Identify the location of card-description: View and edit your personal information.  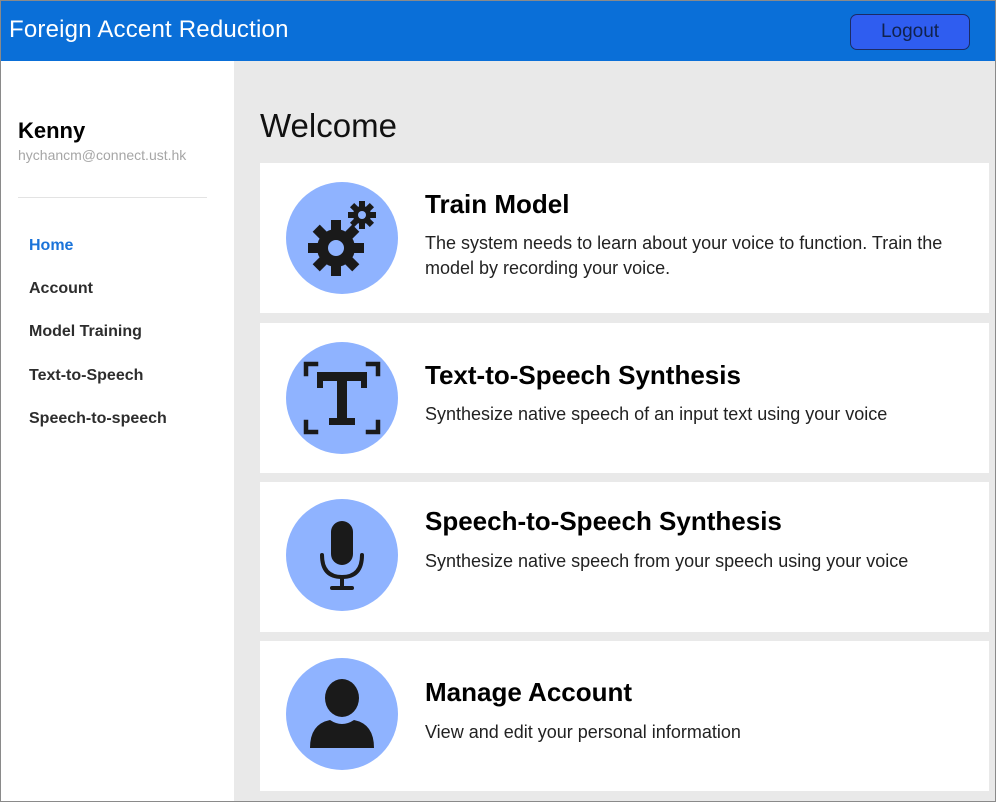
(583, 732).